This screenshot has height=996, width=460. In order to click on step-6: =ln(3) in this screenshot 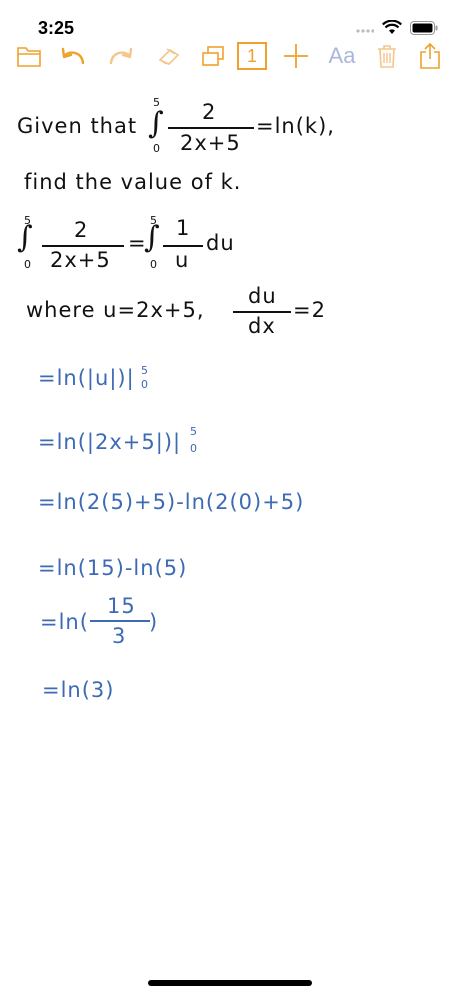, I will do `click(78, 690)`.